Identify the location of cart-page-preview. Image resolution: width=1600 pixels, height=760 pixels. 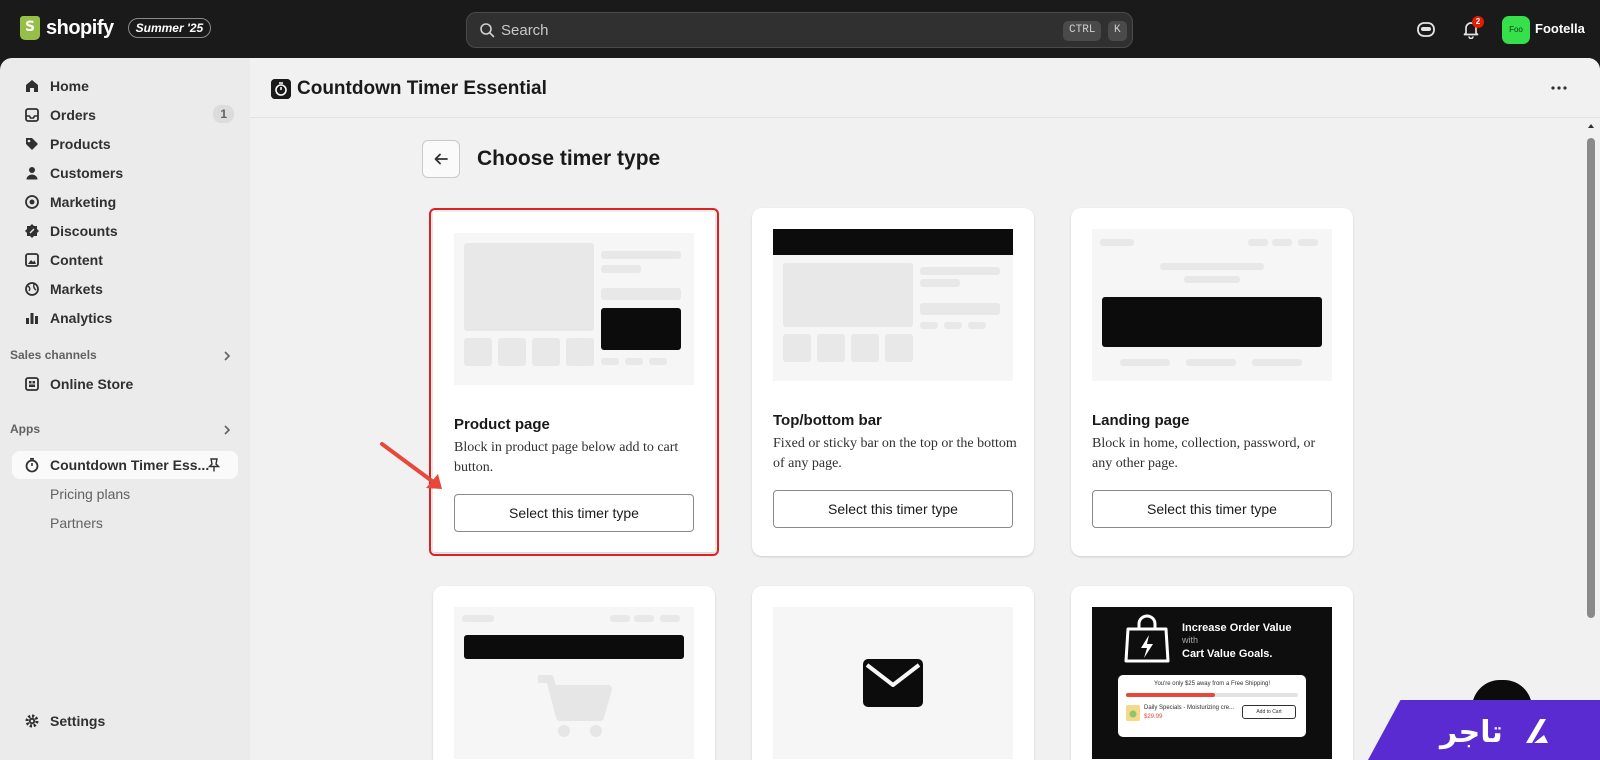
(574, 683).